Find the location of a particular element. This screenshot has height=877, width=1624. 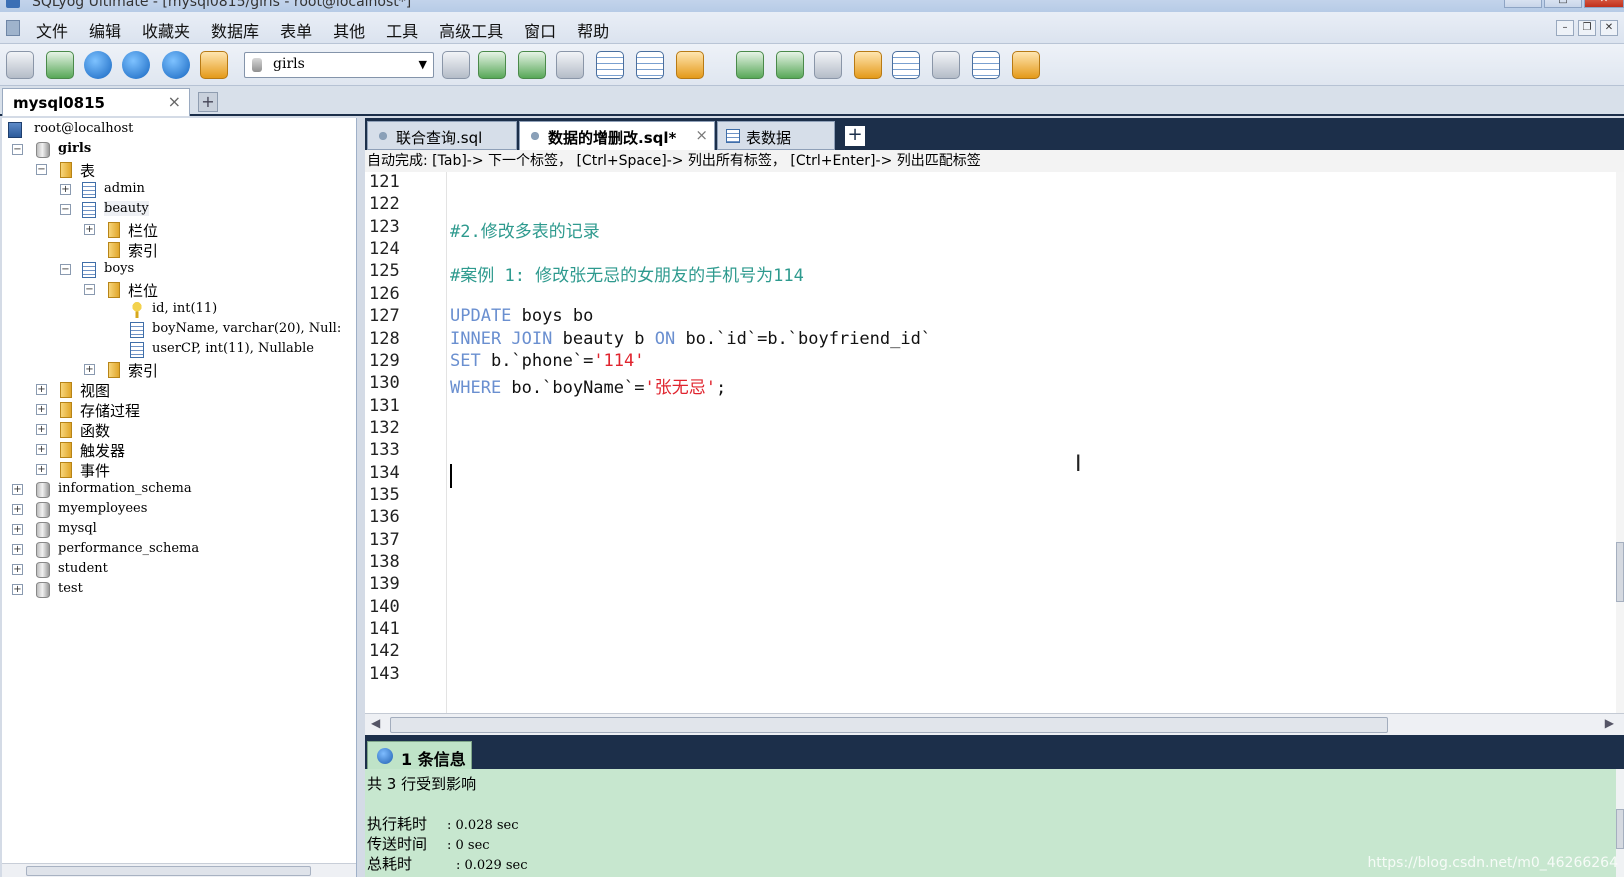

scheduler-icon is located at coordinates (946, 65).